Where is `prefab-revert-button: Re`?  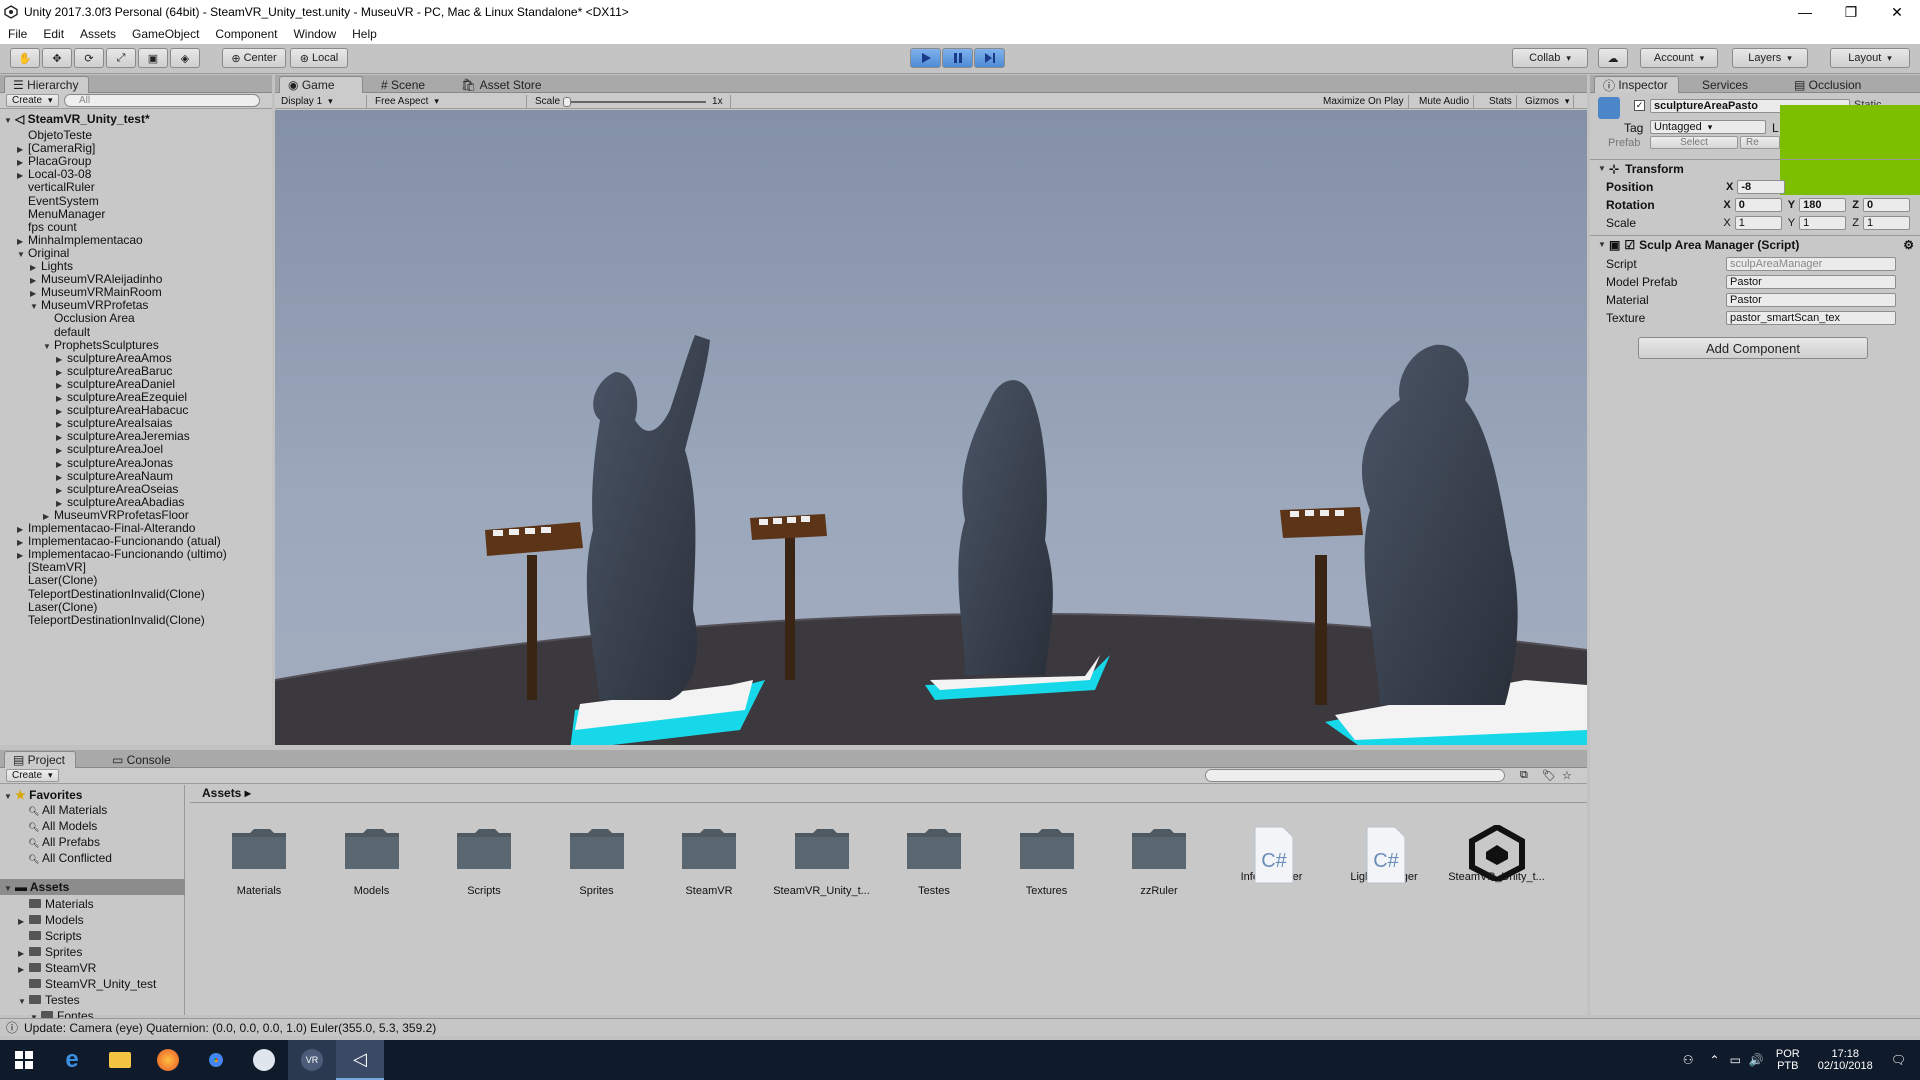
prefab-revert-button: Re is located at coordinates (1760, 142).